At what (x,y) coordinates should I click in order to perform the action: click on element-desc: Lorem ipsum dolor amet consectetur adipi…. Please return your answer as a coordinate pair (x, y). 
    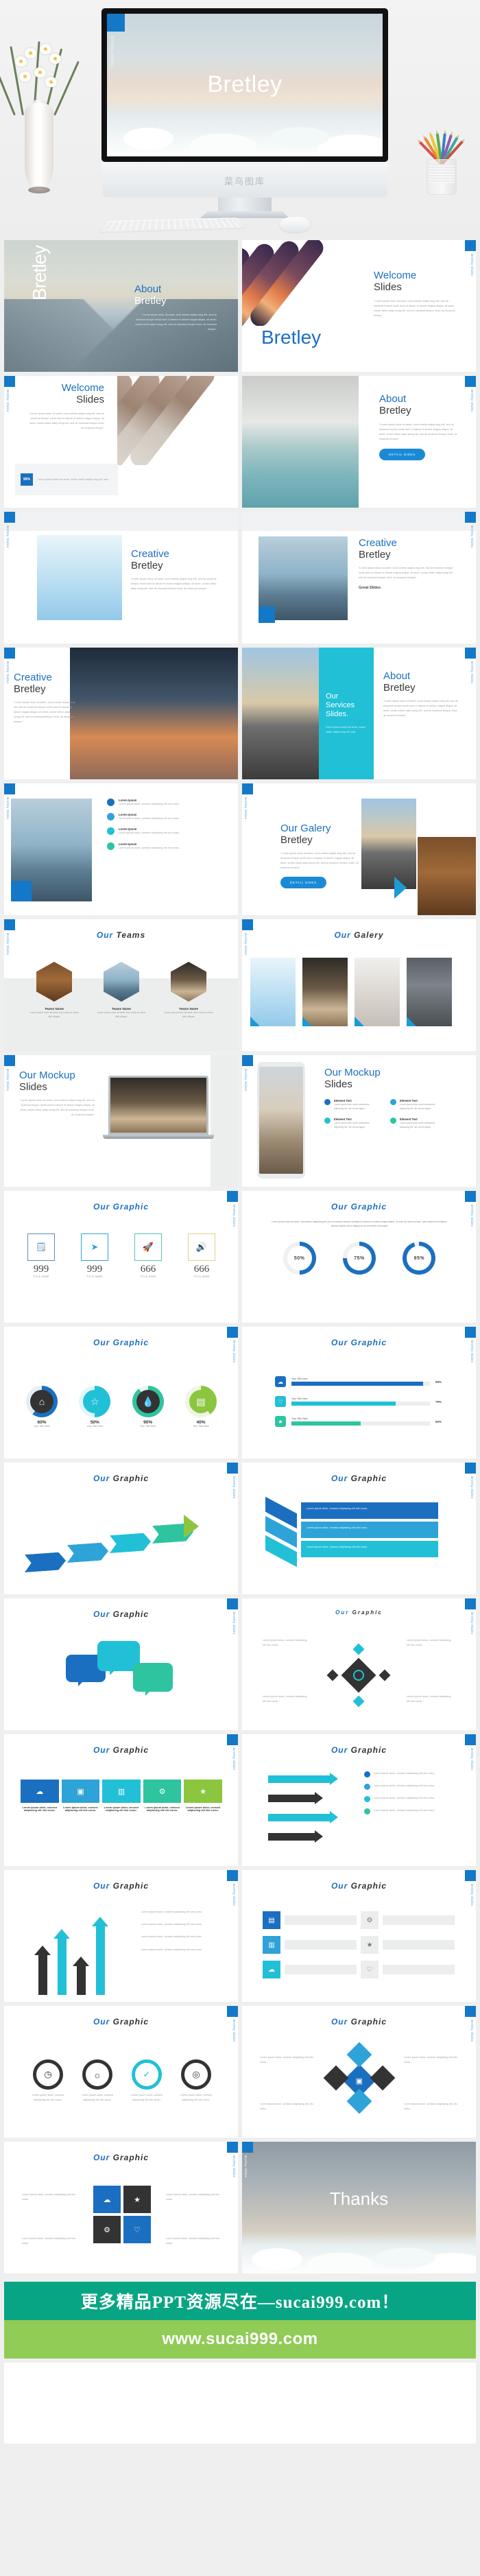
    Looking at the image, I should click on (352, 1106).